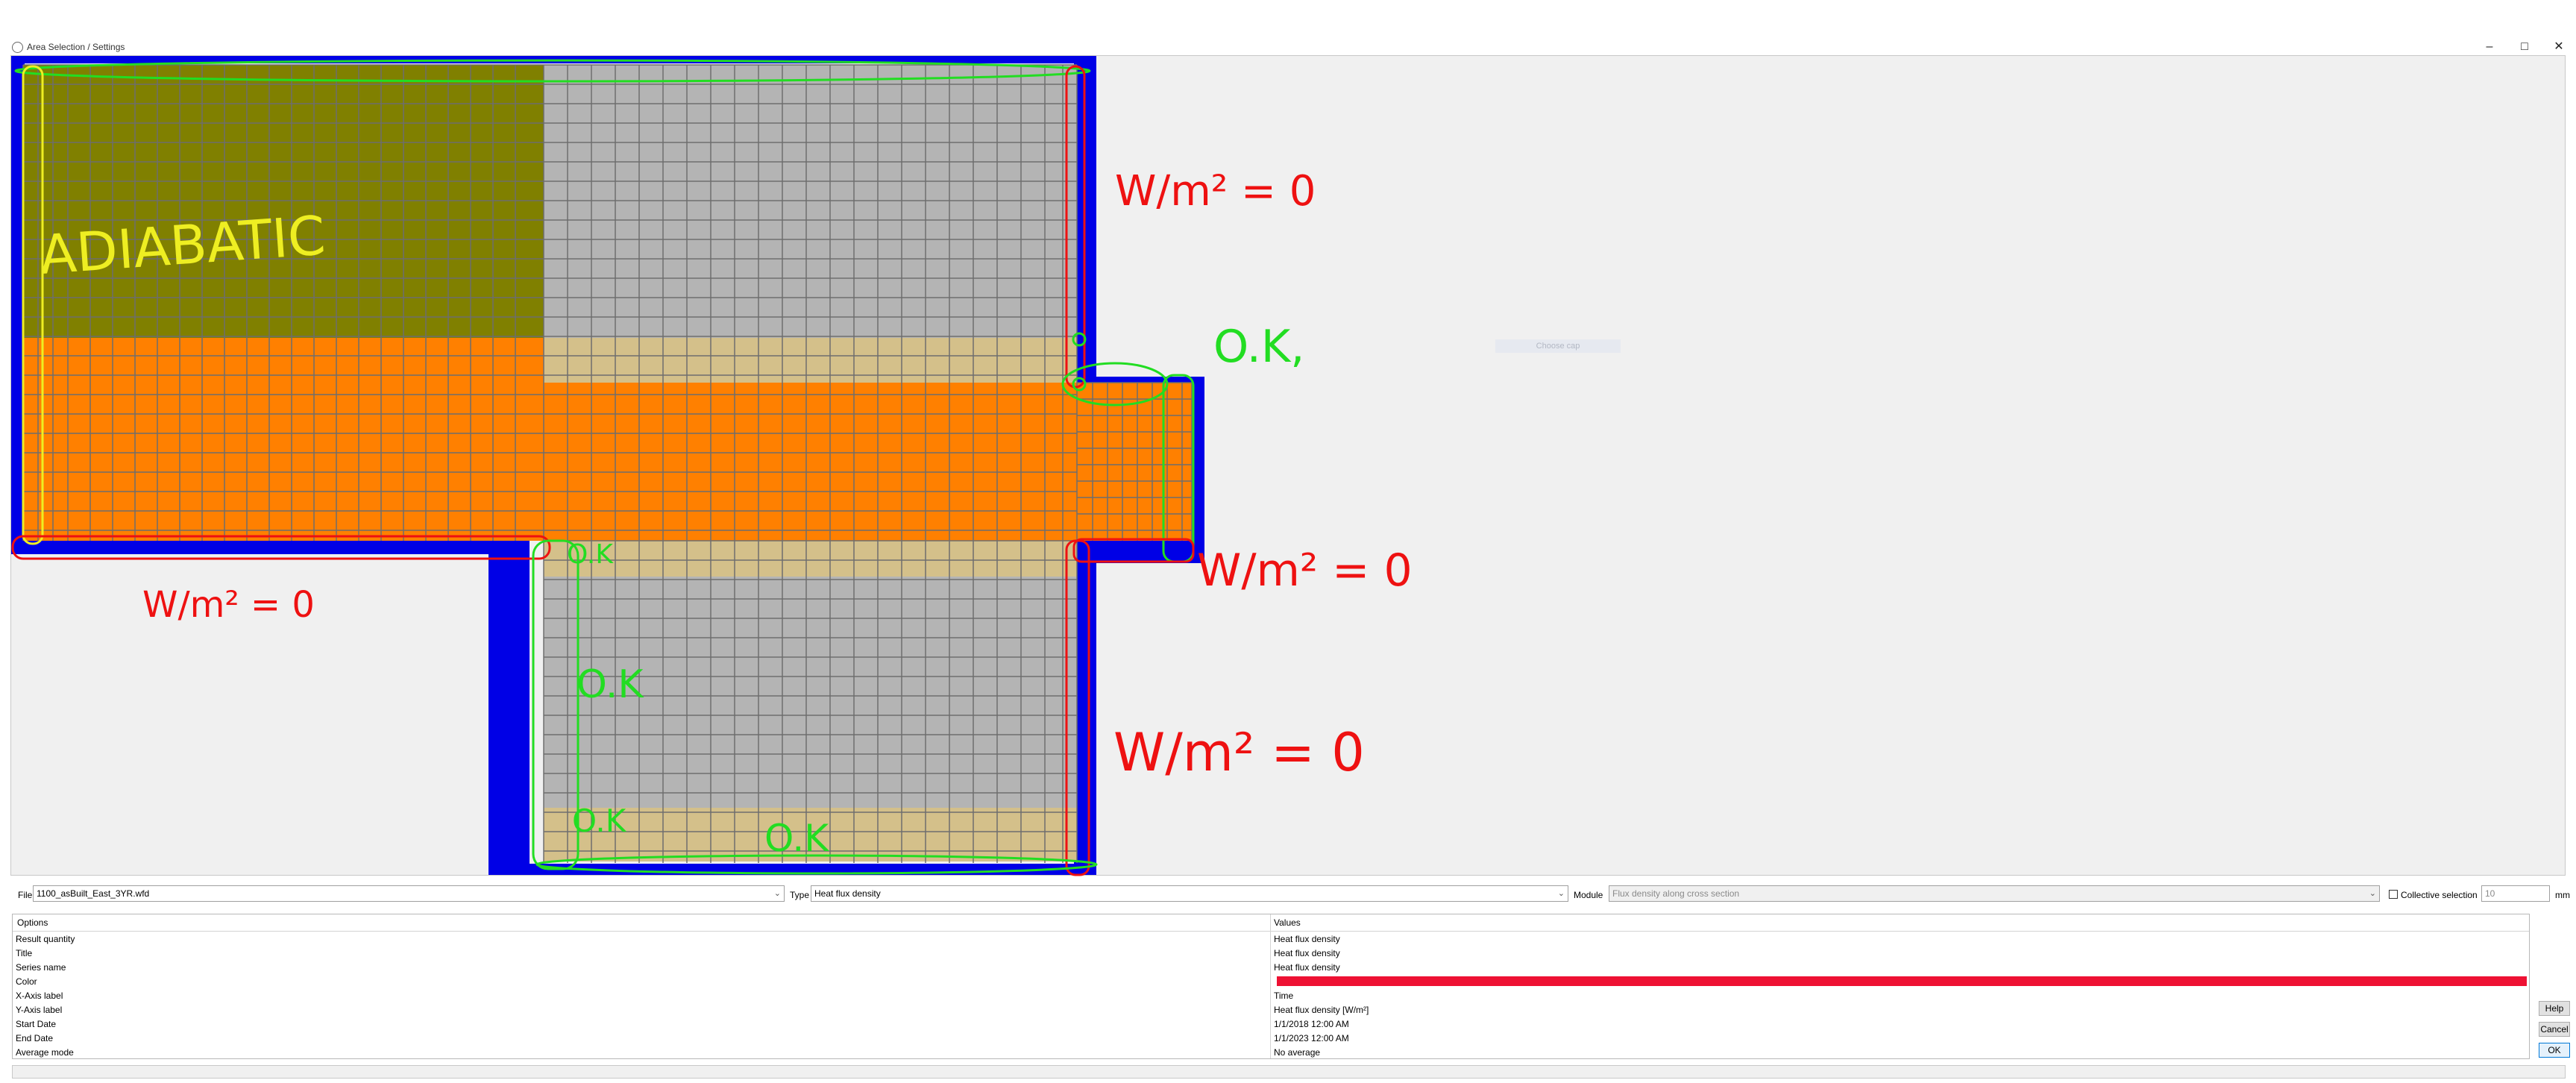 The image size is (2576, 1083). I want to click on file-select: 1100_asBuilt_East_3YR.wfd ⌄, so click(409, 894).